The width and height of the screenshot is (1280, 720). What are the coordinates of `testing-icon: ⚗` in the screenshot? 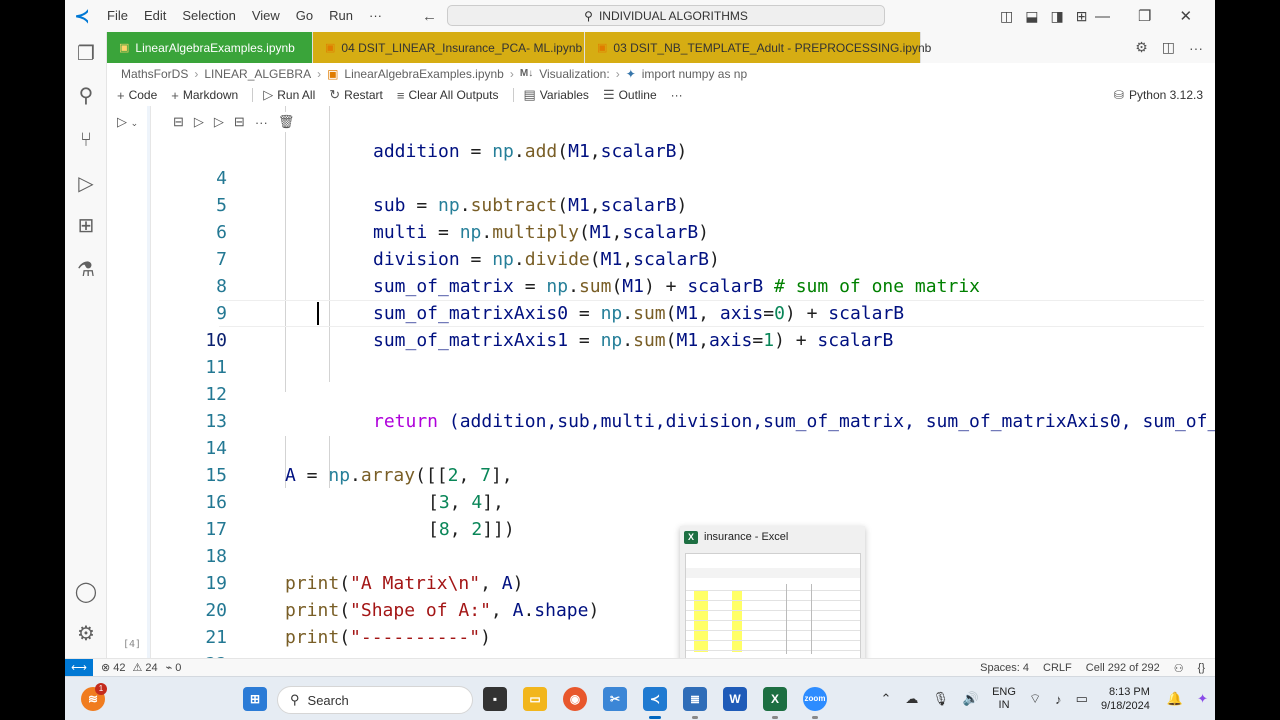 It's located at (86, 270).